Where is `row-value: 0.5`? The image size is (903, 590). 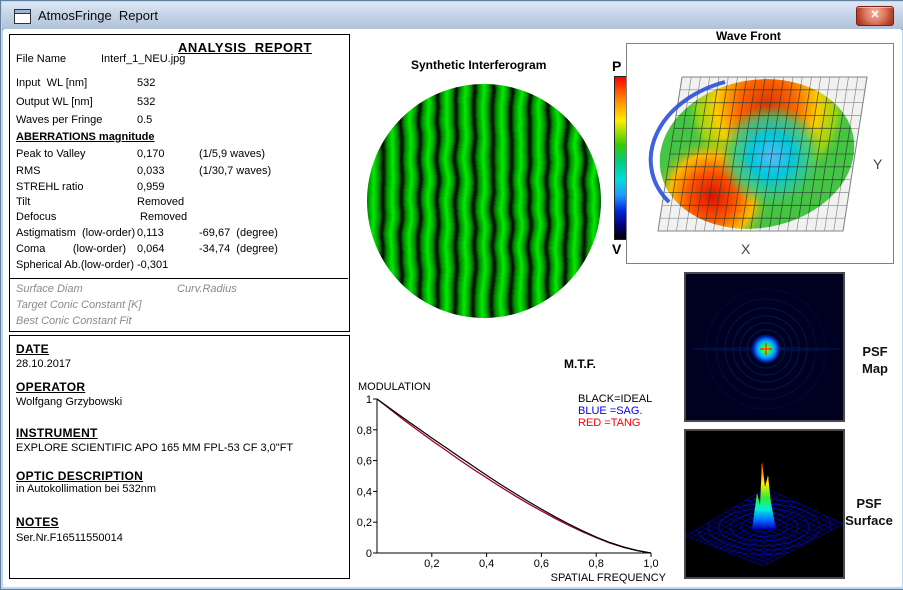 row-value: 0.5 is located at coordinates (145, 120).